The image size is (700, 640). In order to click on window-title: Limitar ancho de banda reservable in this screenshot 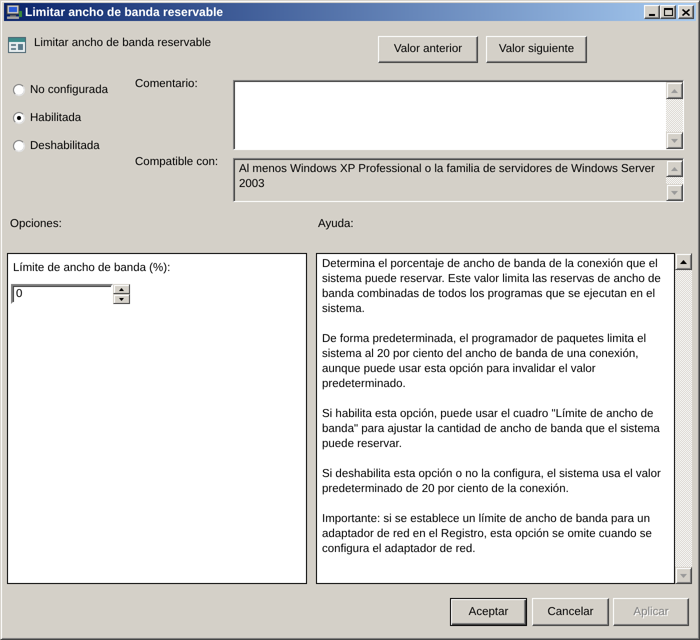, I will do `click(124, 12)`.